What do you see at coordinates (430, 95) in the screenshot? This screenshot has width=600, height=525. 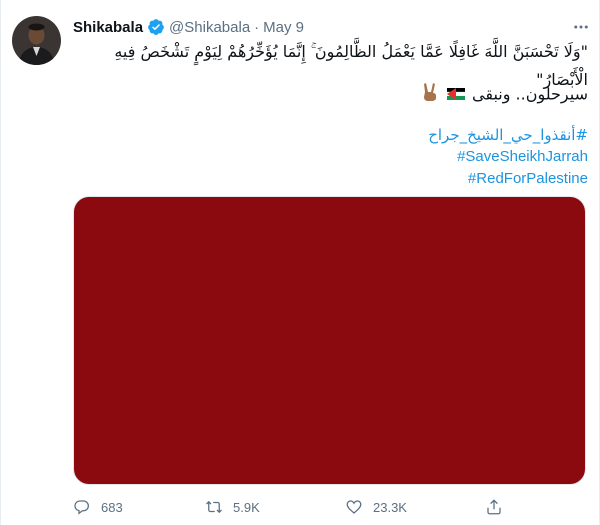 I see `victory-hand-icon` at bounding box center [430, 95].